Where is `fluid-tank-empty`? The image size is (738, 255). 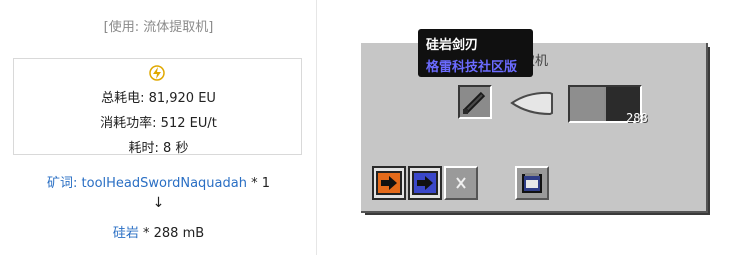
fluid-tank-empty is located at coordinates (587, 104).